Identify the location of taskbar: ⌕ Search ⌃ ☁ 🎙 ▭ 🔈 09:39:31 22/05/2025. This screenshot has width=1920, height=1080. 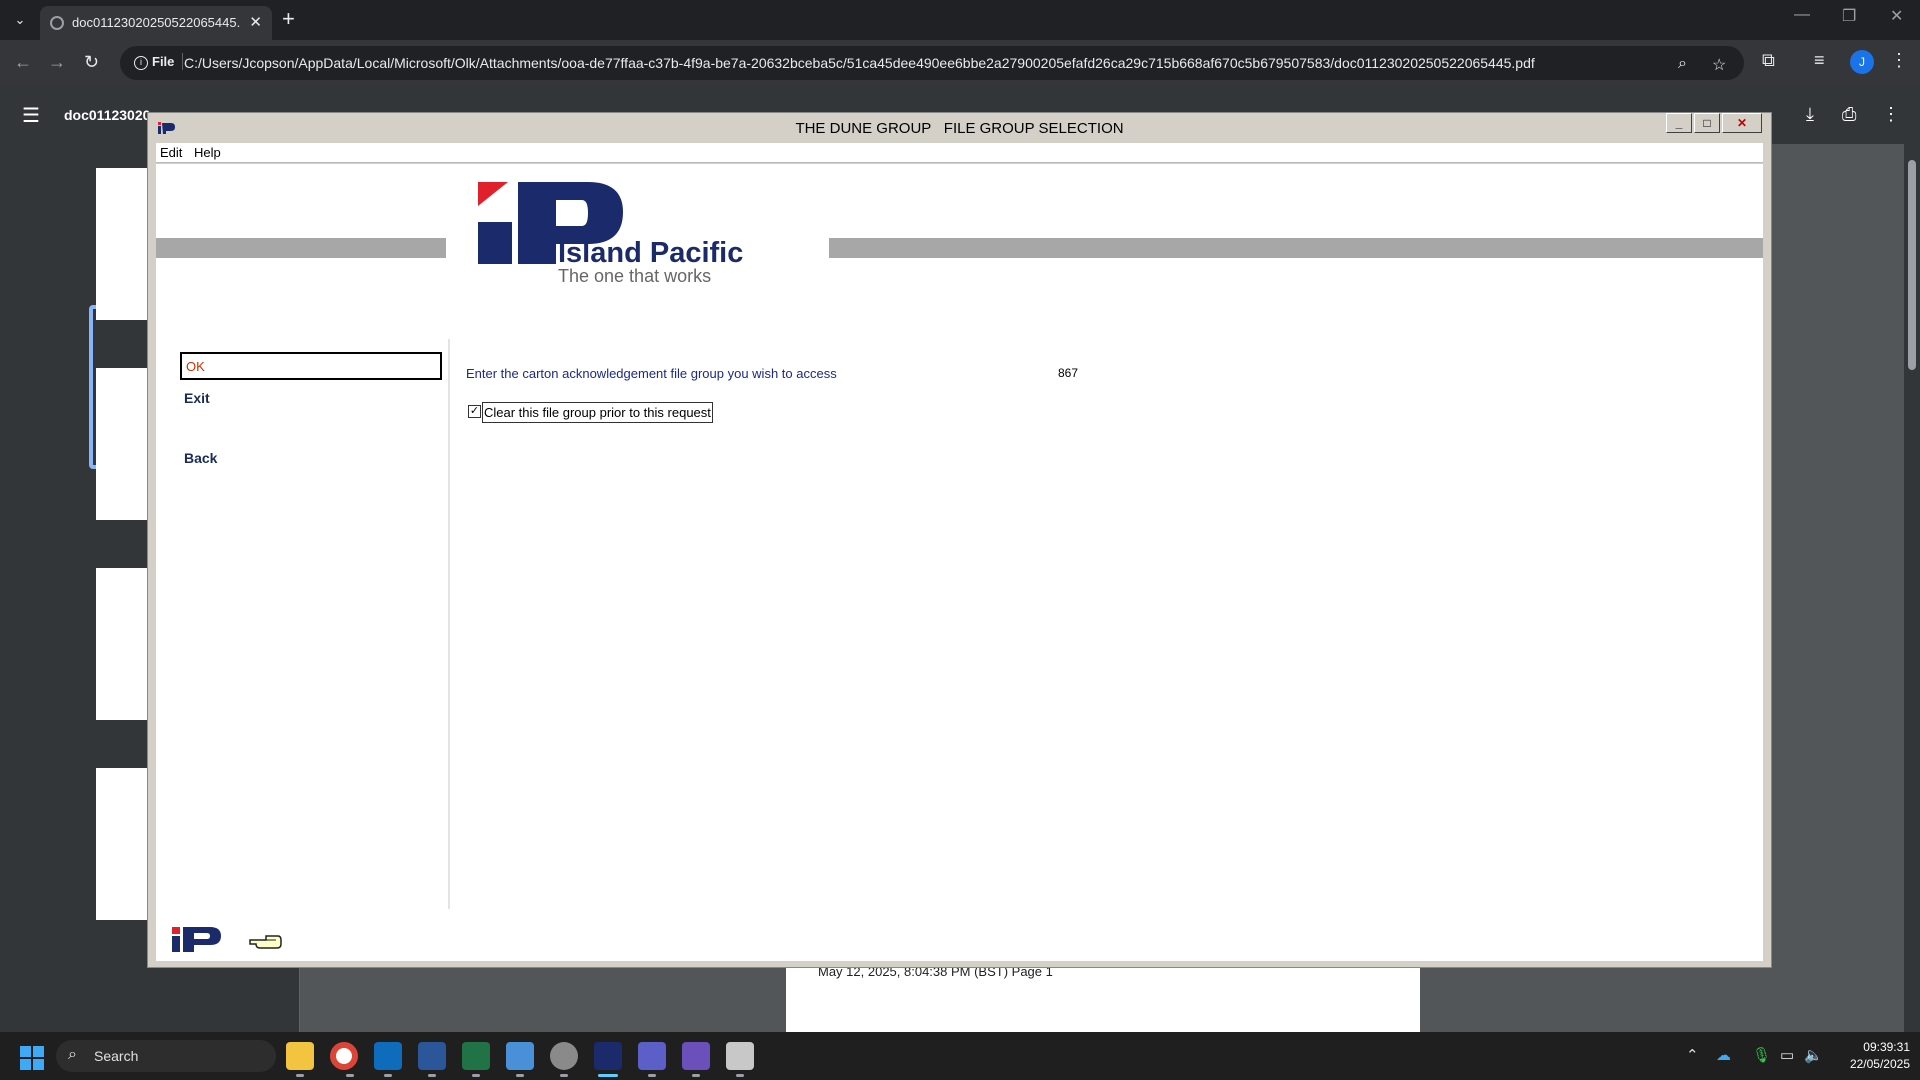
(960, 1056).